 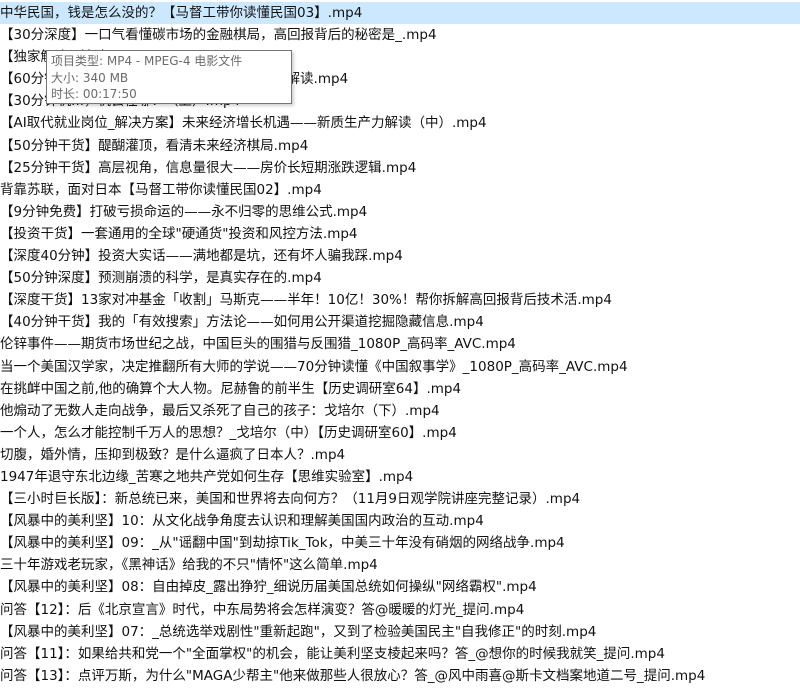 I want to click on file-row: 【风暴中的美利坚】10：从文化战争角度去认识和理解美国国内政治的互动.mp4, so click(x=400, y=521).